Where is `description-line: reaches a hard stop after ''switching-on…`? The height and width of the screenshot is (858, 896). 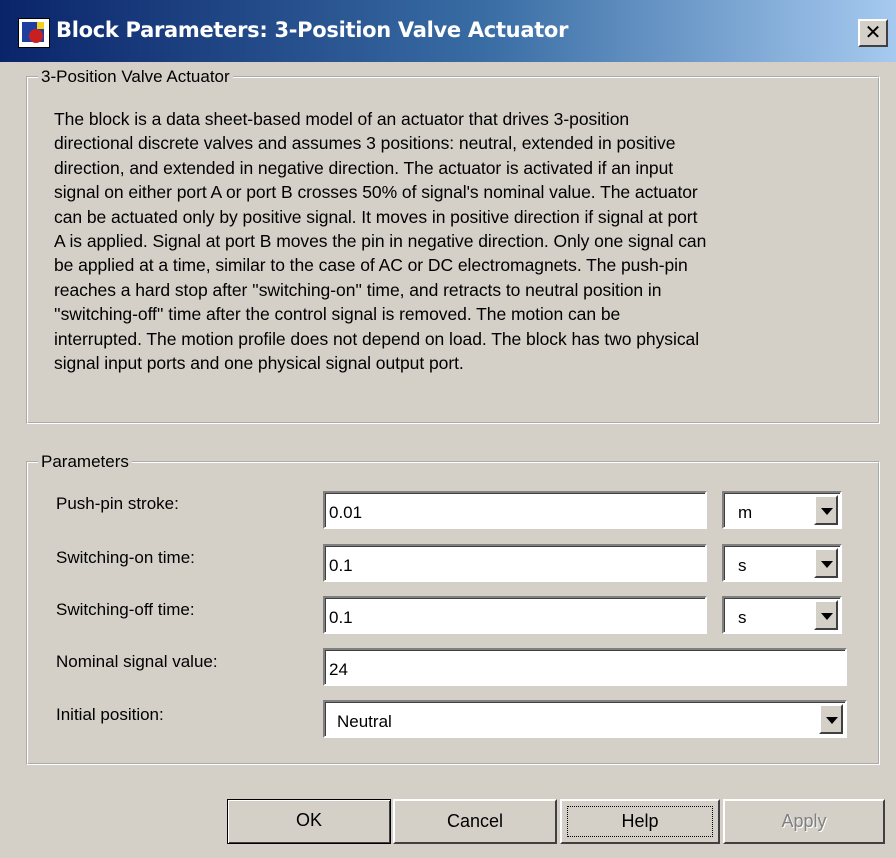 description-line: reaches a hard stop after ''switching-on… is located at coordinates (358, 289).